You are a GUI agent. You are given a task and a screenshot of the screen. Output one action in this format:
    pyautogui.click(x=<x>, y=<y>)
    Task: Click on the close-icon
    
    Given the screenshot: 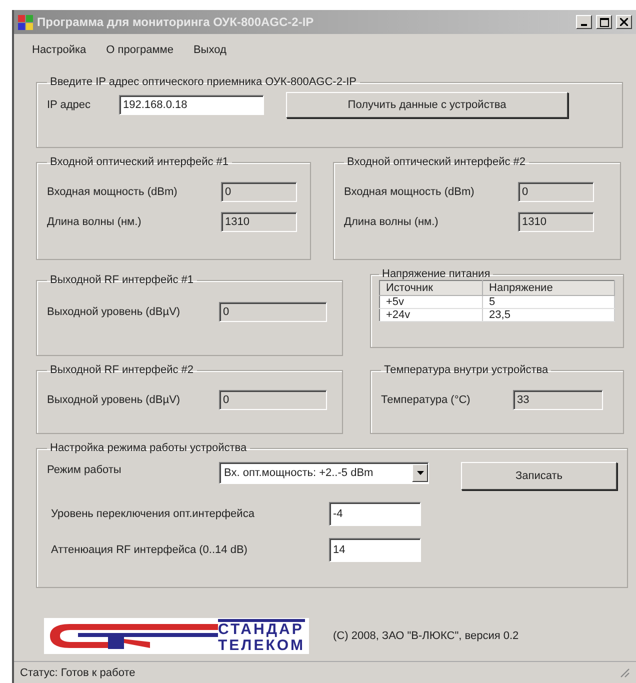 What is the action you would take?
    pyautogui.click(x=624, y=22)
    